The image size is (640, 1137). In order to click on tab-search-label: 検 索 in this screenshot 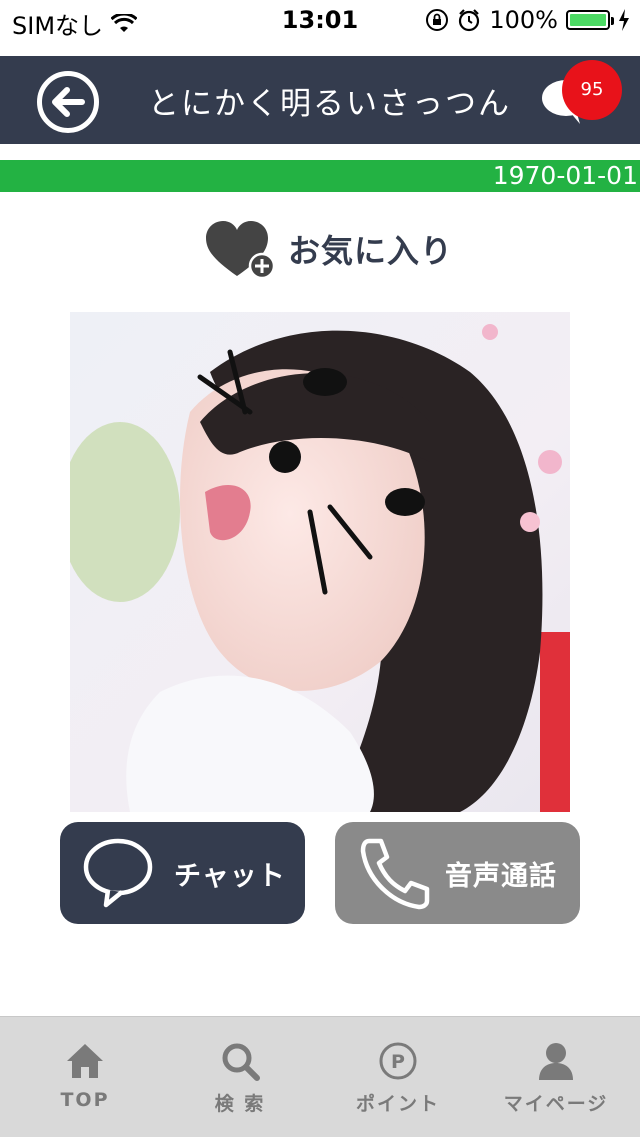, I will do `click(240, 1104)`.